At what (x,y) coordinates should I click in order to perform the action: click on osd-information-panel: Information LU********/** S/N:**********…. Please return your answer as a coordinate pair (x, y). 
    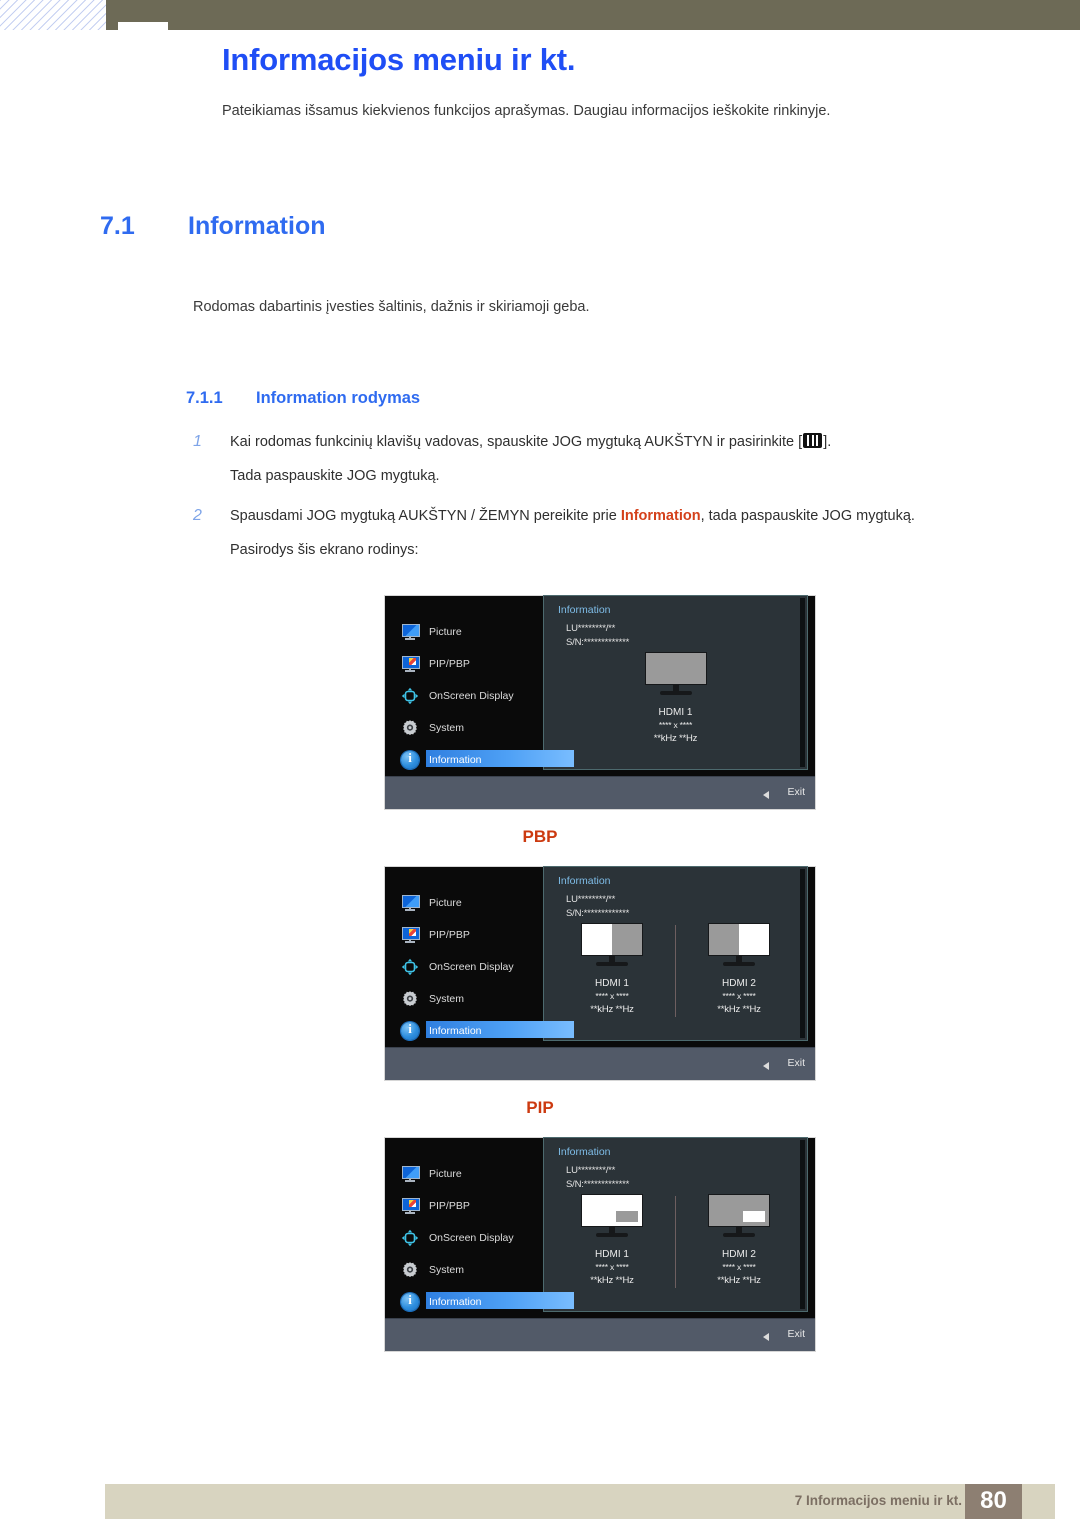
    Looking at the image, I should click on (675, 1224).